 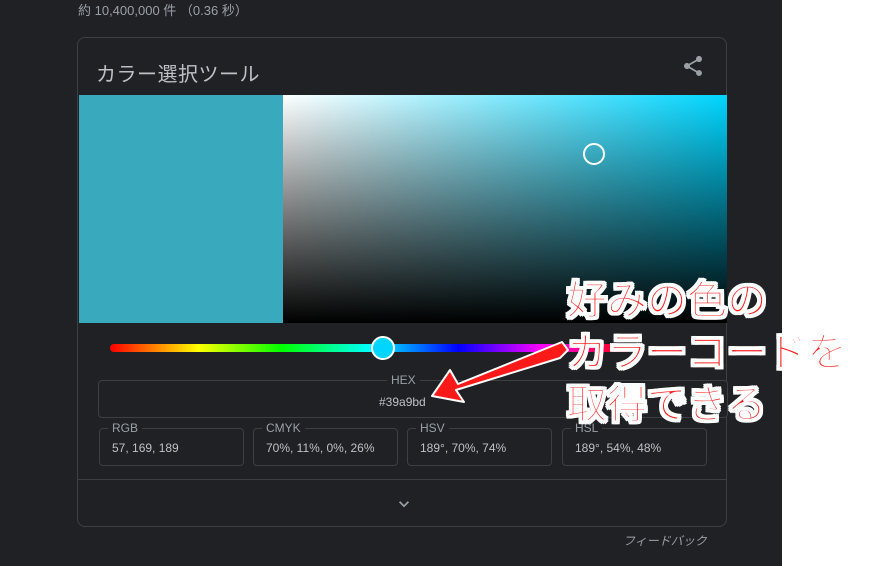 I want to click on hsl-value: 189°, 54%, 48%, so click(x=618, y=448).